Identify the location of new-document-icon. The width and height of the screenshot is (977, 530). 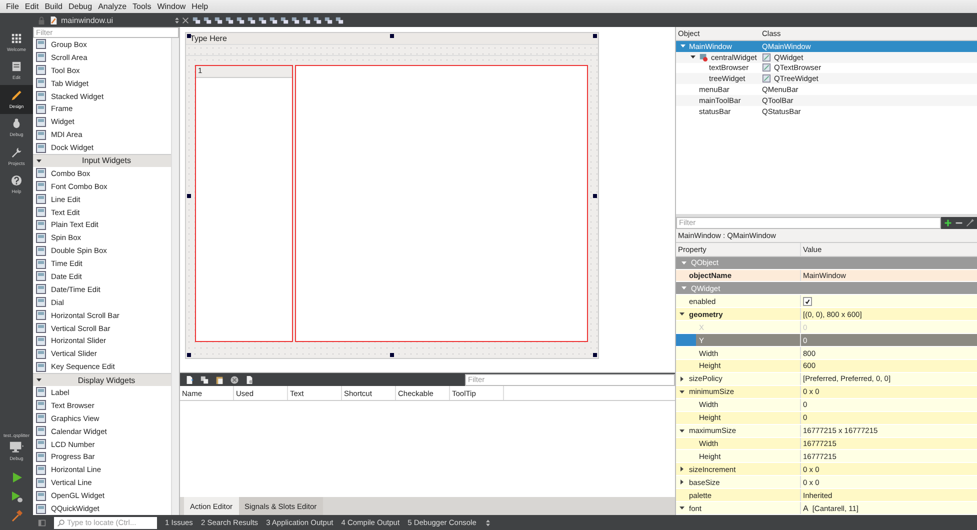
(189, 379).